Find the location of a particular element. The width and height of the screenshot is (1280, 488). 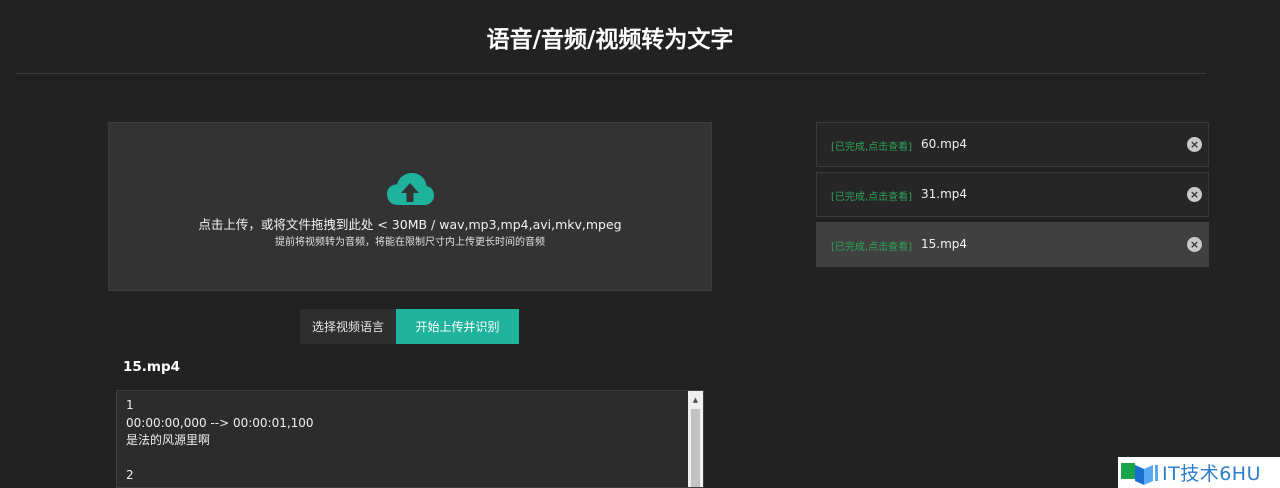

file-name: 31.mp4 is located at coordinates (944, 194).